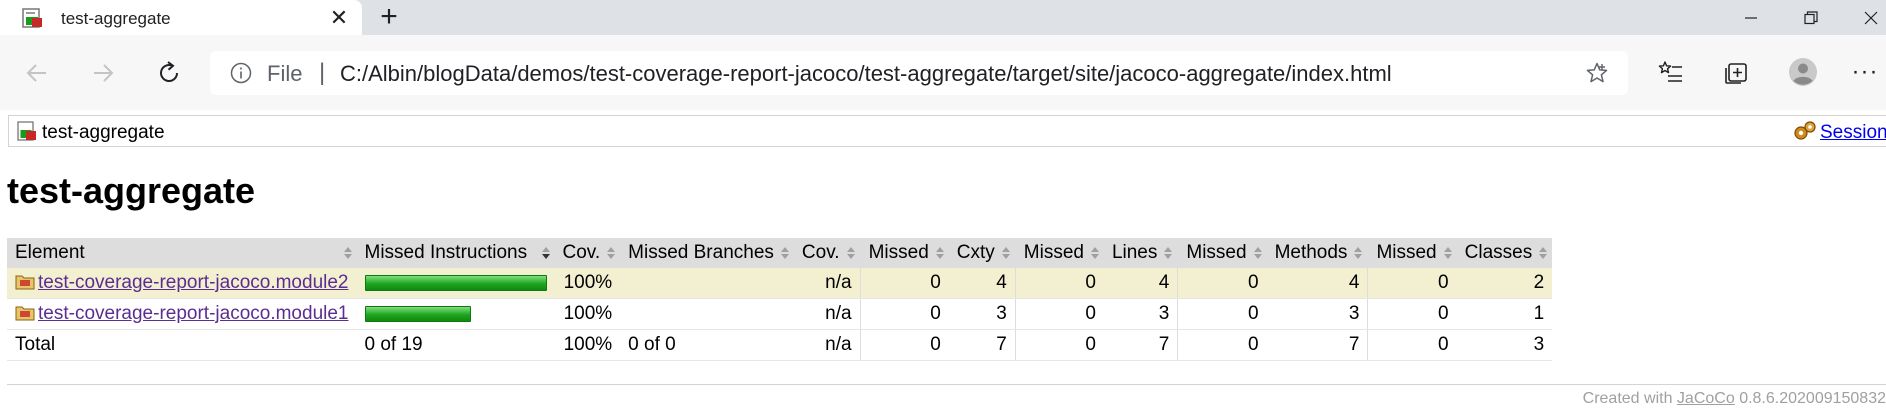 This screenshot has width=1886, height=417. I want to click on classes-cell: 2, so click(1504, 283).